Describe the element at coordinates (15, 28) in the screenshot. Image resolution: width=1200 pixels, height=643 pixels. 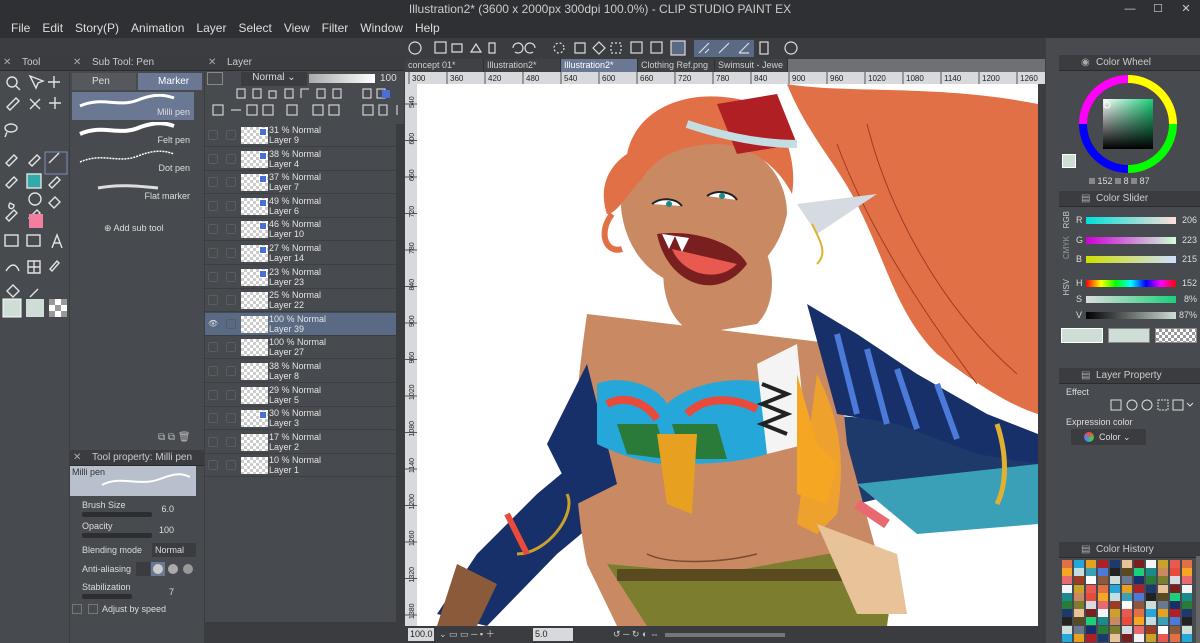
I see `menu-file: File` at that location.